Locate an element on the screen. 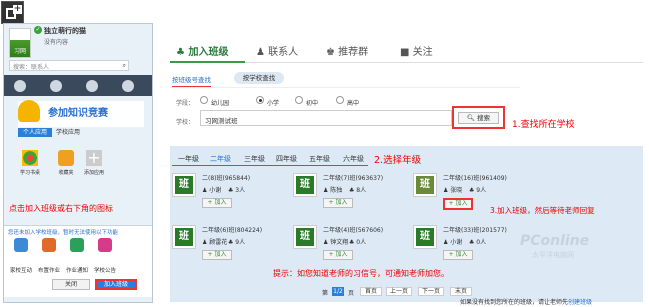  lower-app-label: 学校公告 is located at coordinates (104, 271).